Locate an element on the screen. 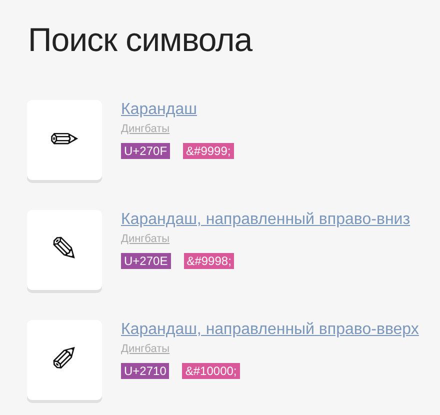 This screenshot has width=440, height=415. symbol-name-link: Карандаш is located at coordinates (159, 110).